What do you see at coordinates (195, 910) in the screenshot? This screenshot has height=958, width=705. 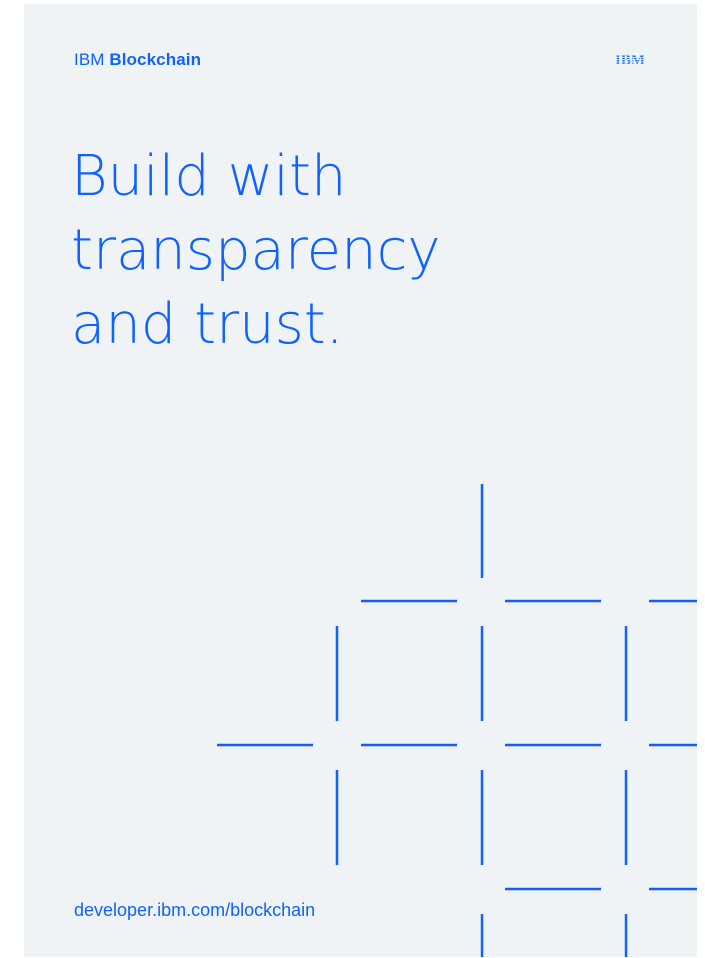 I see `footer-url: developer.ibm.com/blockchain` at bounding box center [195, 910].